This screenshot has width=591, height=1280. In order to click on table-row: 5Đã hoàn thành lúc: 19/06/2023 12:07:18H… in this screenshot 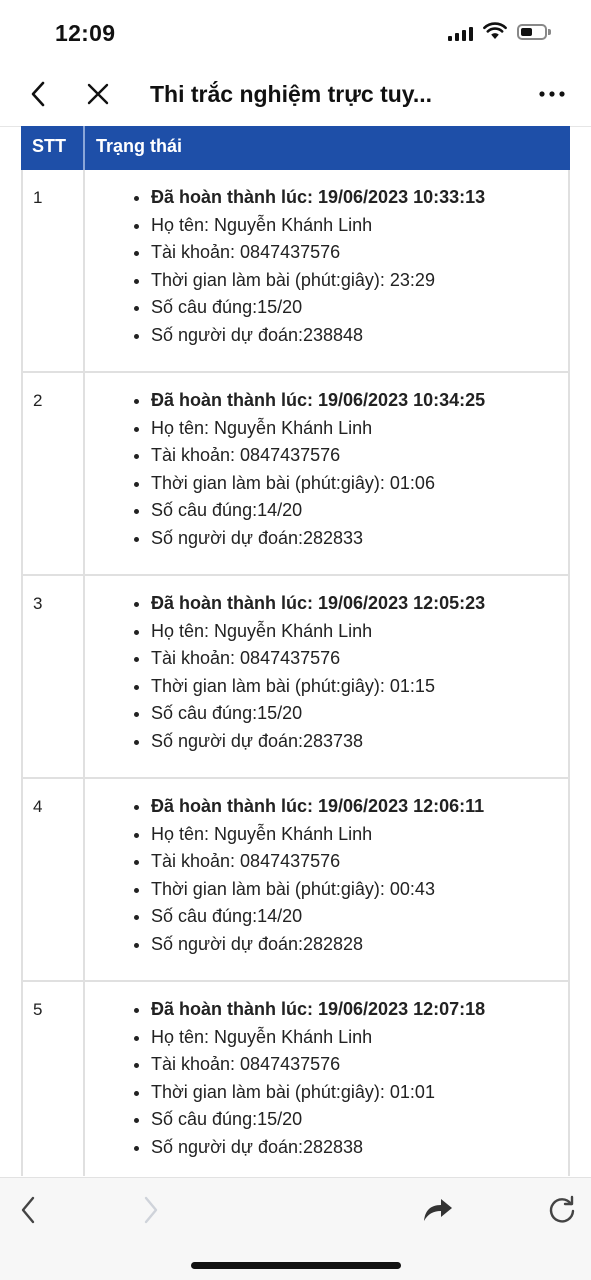, I will do `click(295, 1079)`.